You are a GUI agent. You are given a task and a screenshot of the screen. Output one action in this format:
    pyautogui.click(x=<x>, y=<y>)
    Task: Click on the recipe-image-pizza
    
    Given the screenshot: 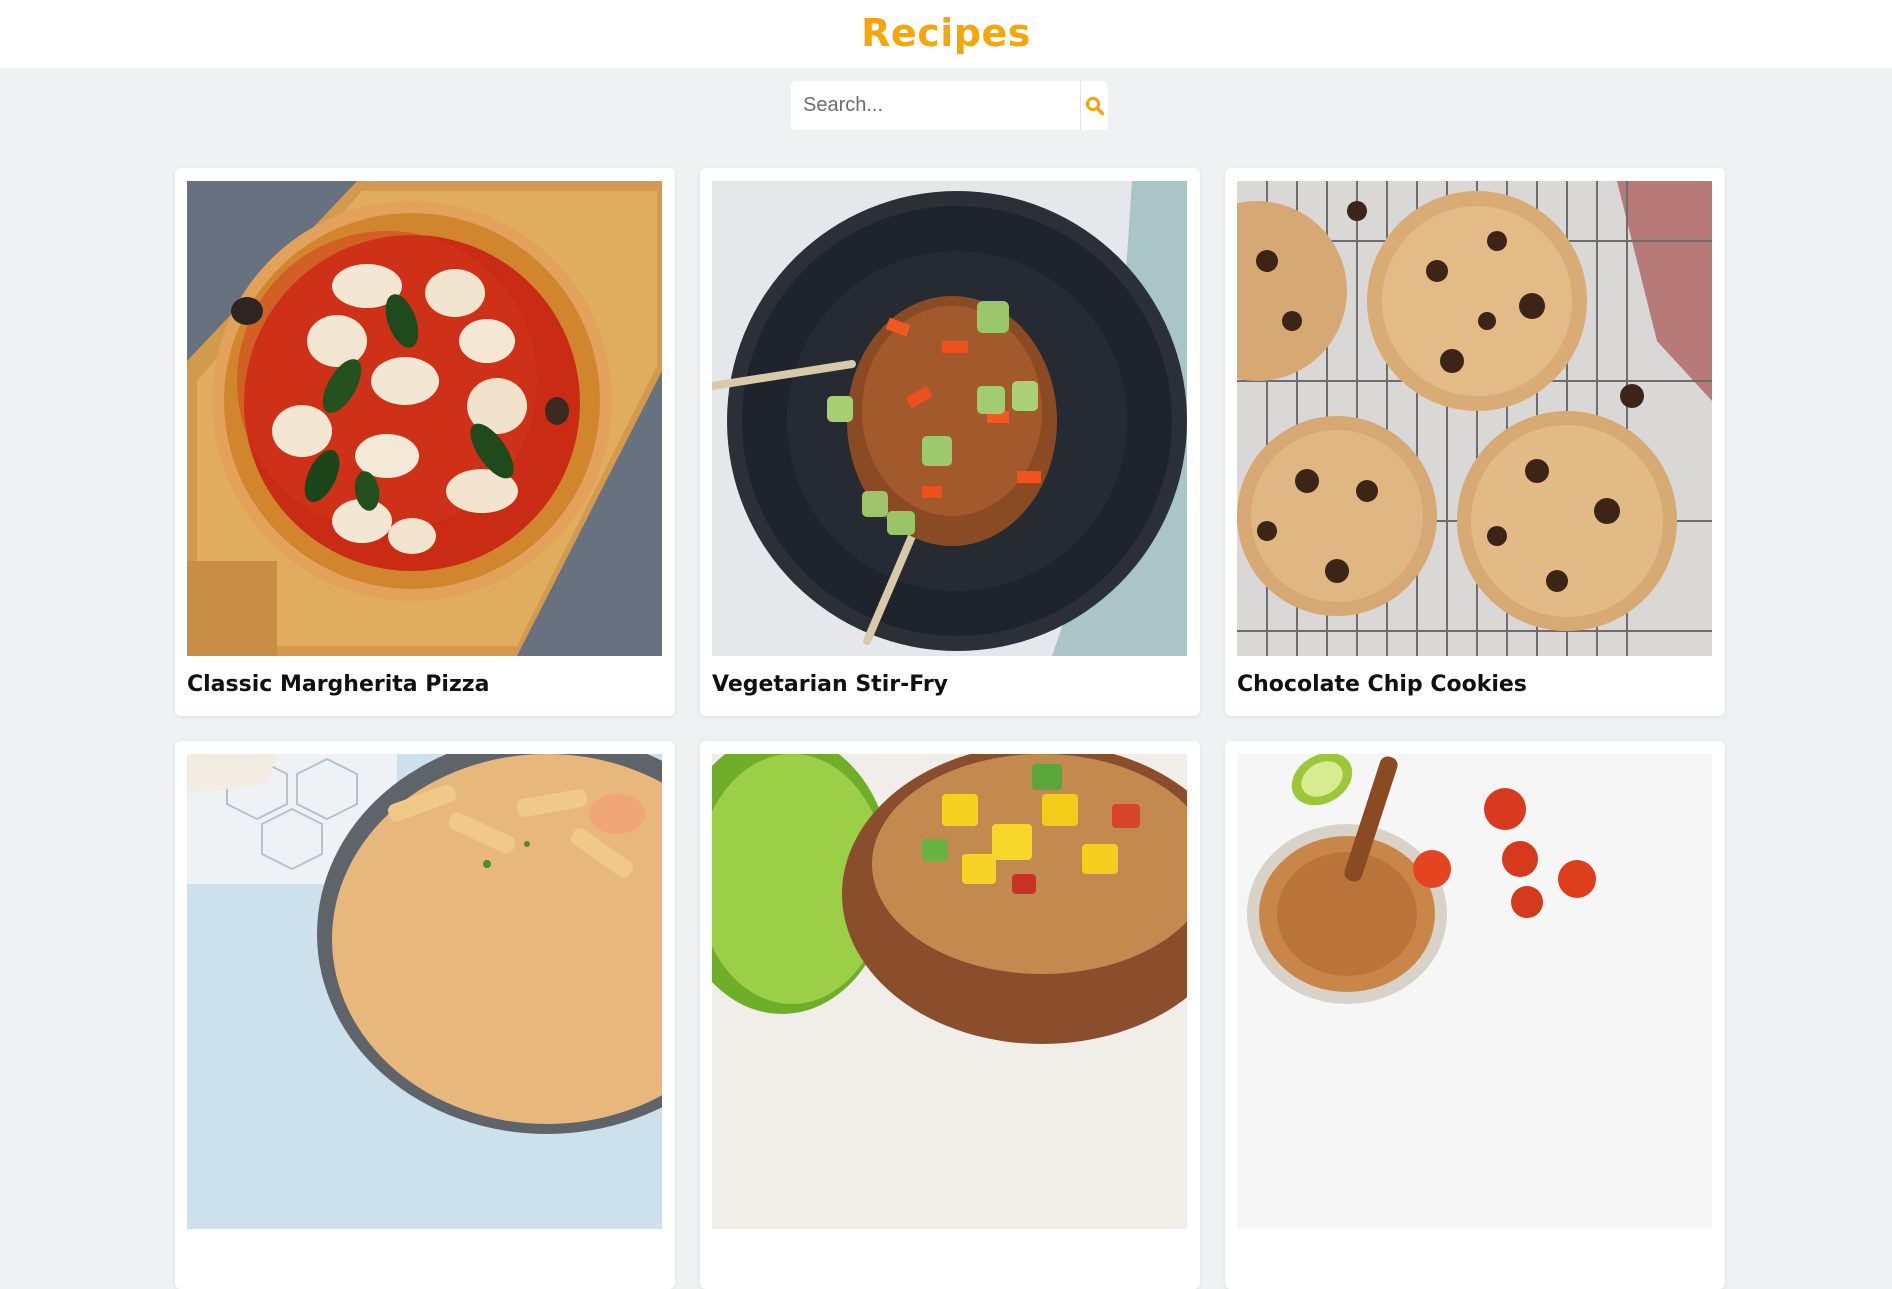 What is the action you would take?
    pyautogui.click(x=424, y=418)
    